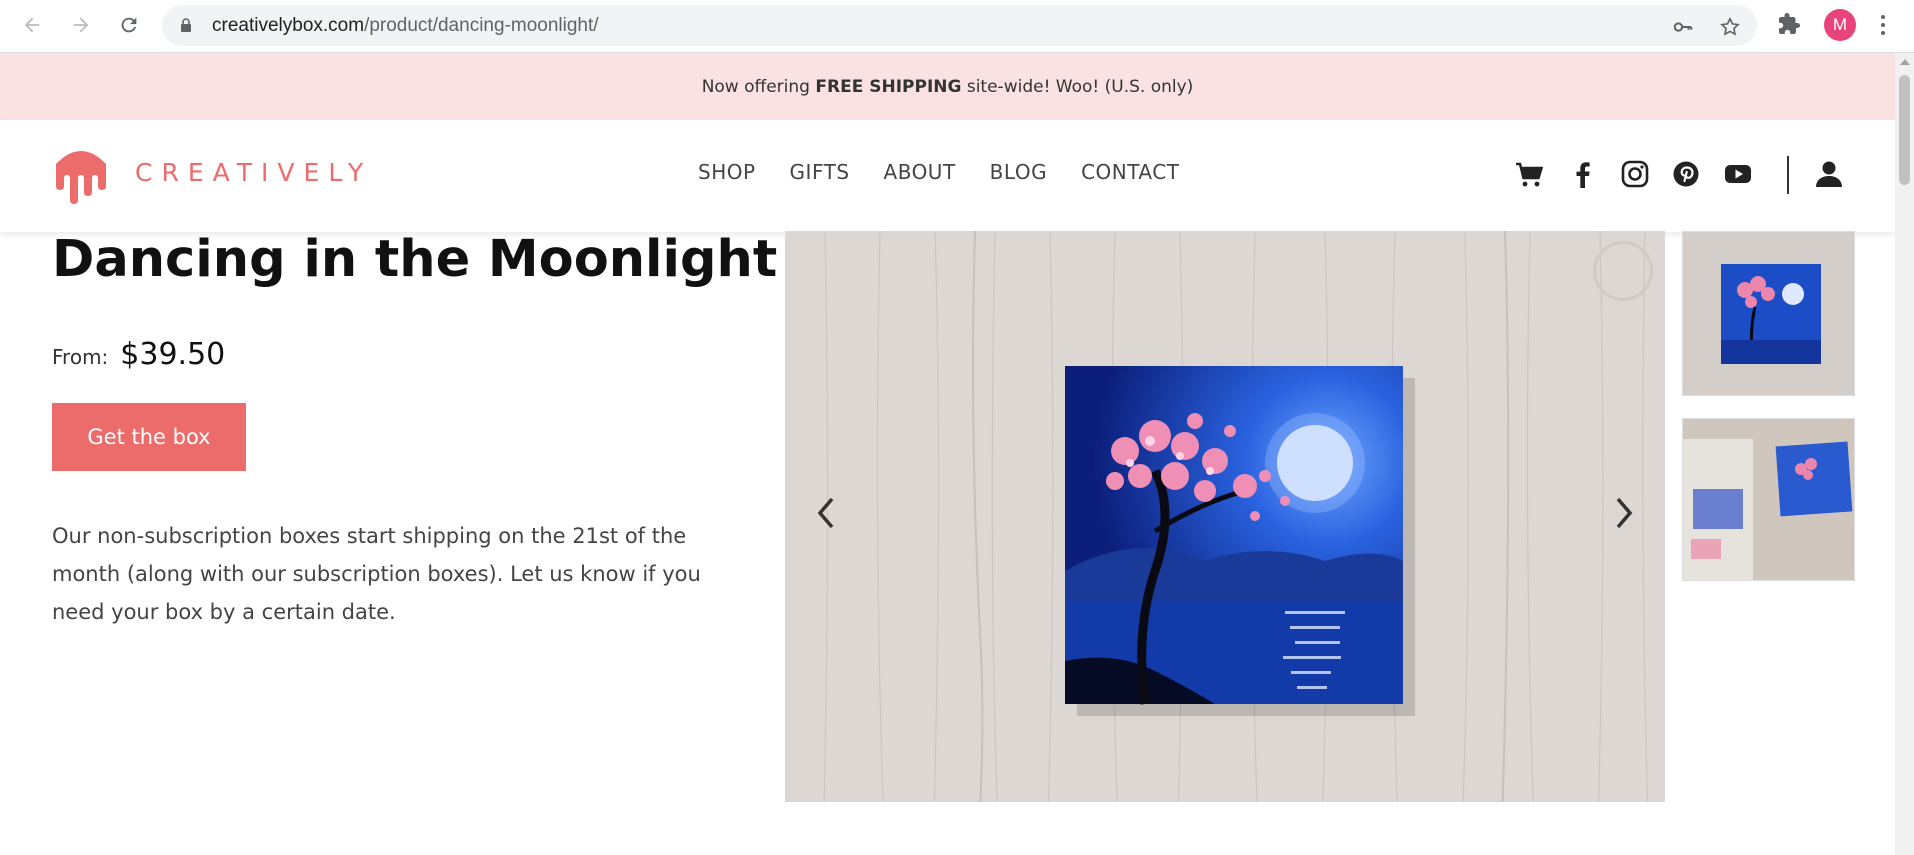  I want to click on nav-blog: BLOG, so click(1018, 172).